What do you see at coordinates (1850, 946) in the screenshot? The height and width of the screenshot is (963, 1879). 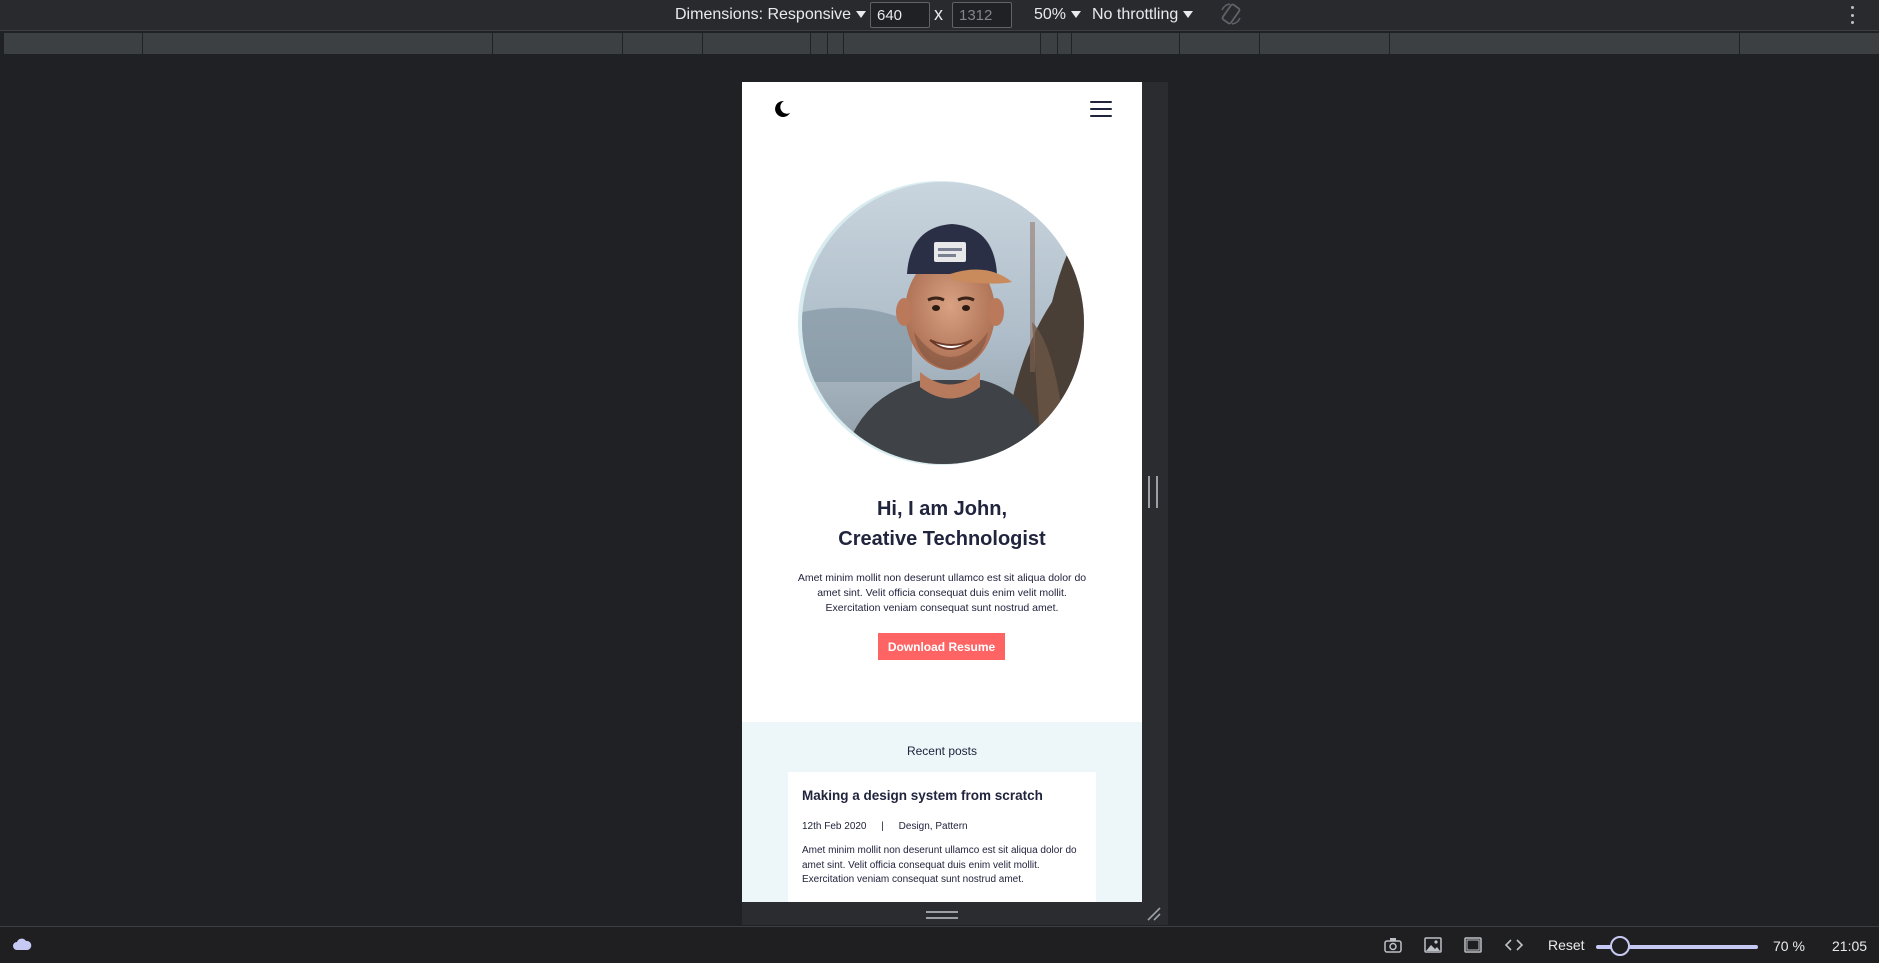 I see `clock: 21:05` at bounding box center [1850, 946].